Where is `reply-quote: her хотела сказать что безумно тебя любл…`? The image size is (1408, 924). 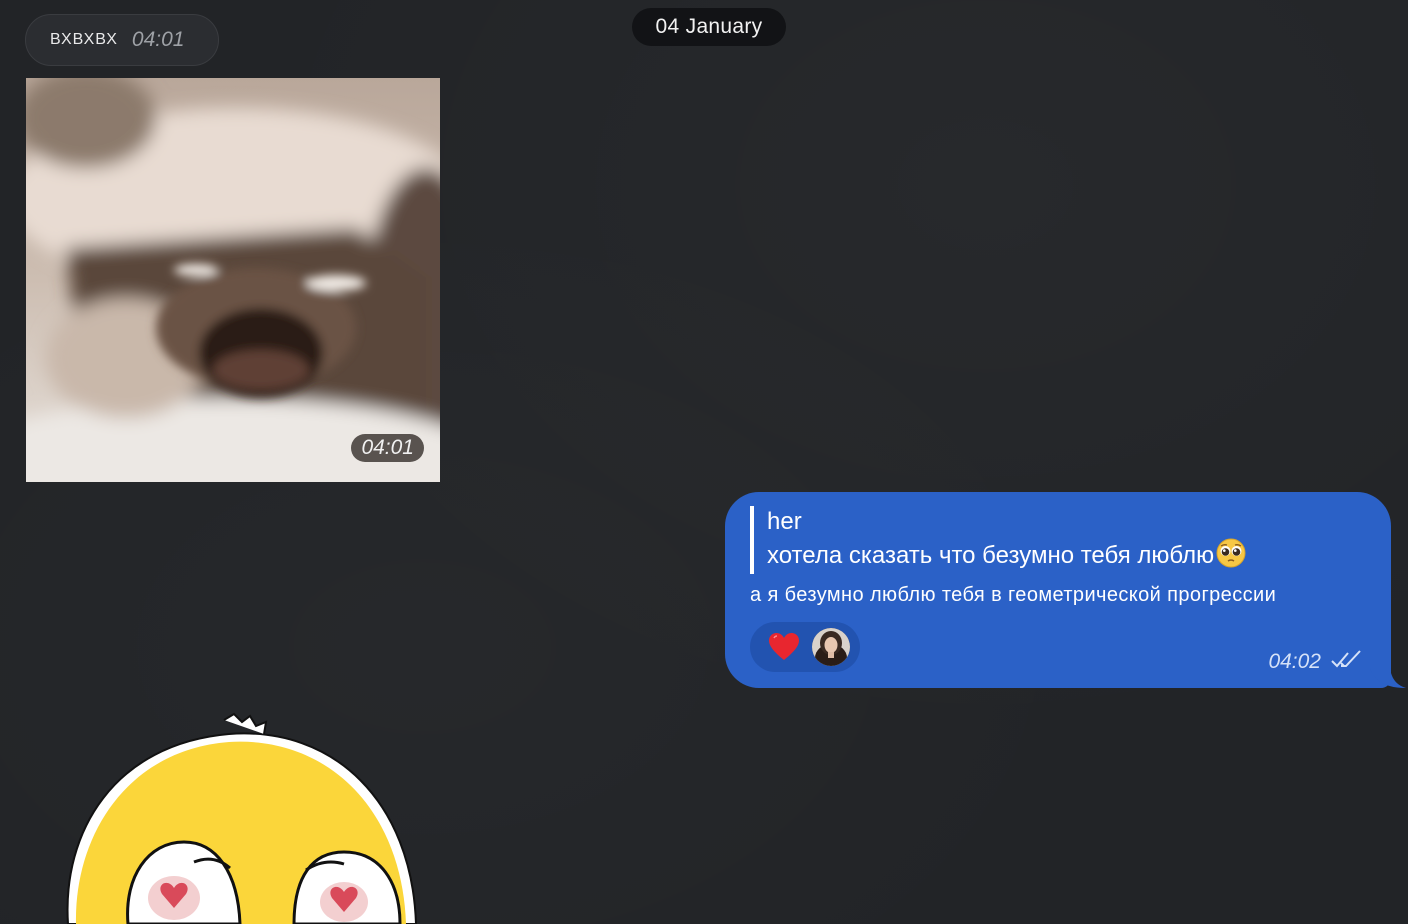
reply-quote: her хотела сказать что безумно тебя любл… is located at coordinates (998, 540).